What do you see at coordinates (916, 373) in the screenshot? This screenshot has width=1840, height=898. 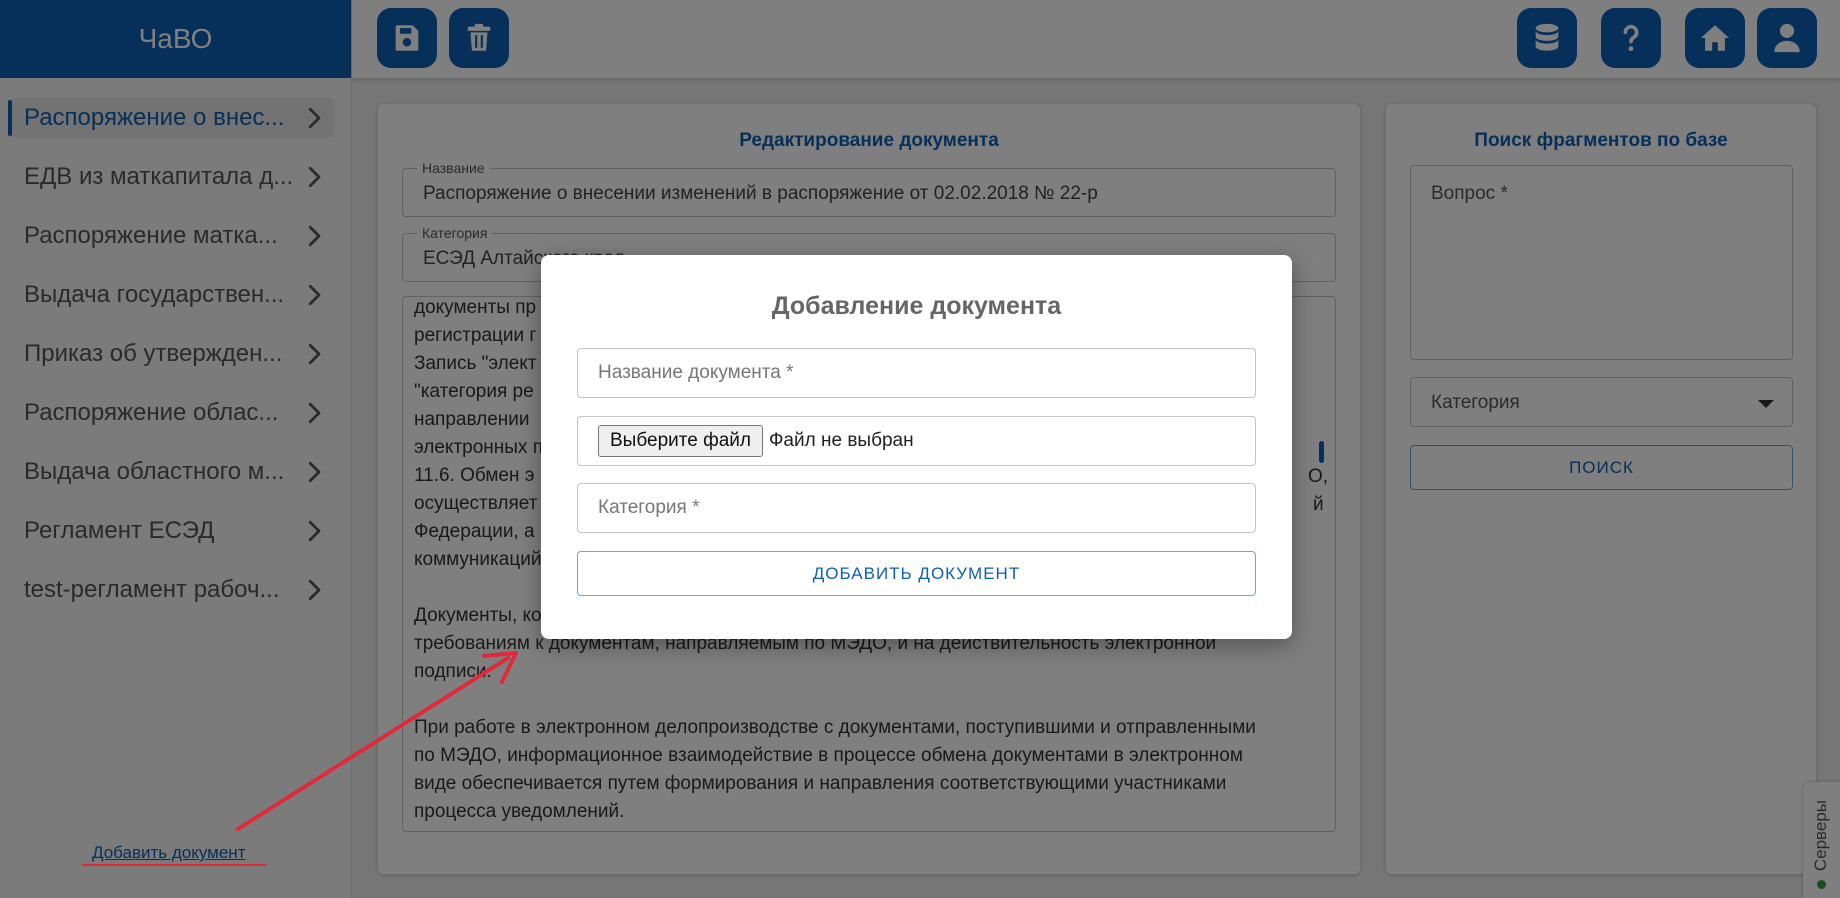 I see `document-name-input: Название документа *` at bounding box center [916, 373].